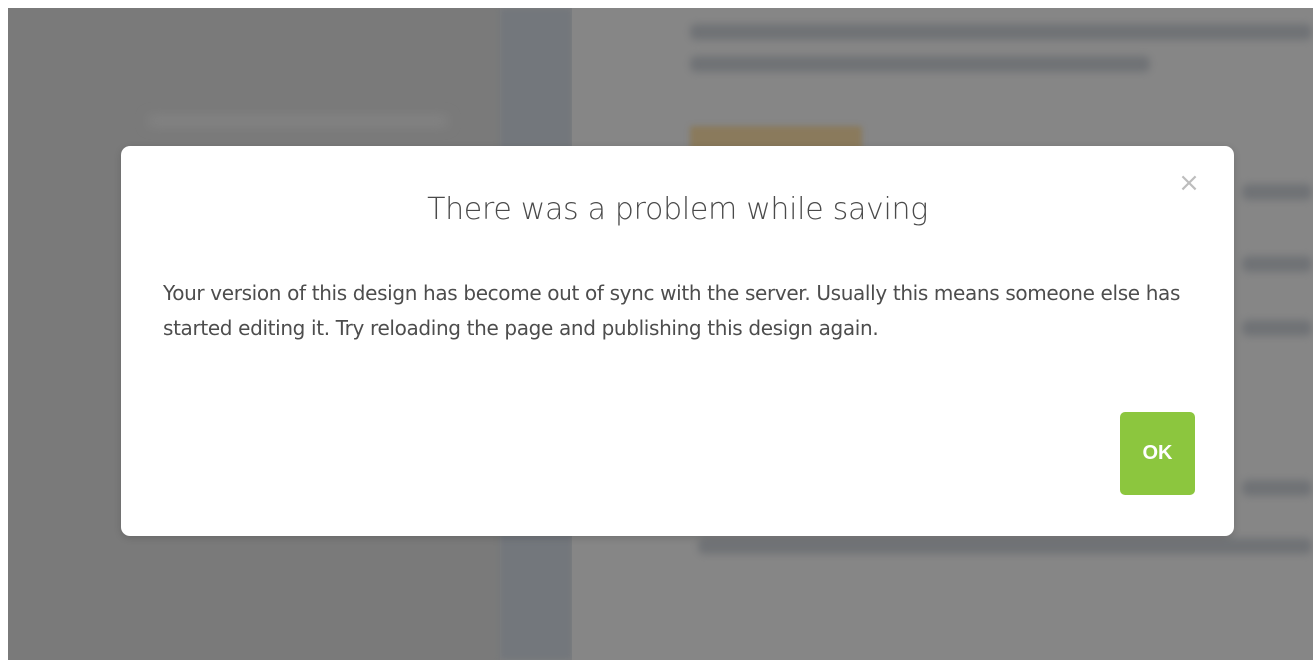  What do you see at coordinates (298, 121) in the screenshot?
I see `background-blur-row` at bounding box center [298, 121].